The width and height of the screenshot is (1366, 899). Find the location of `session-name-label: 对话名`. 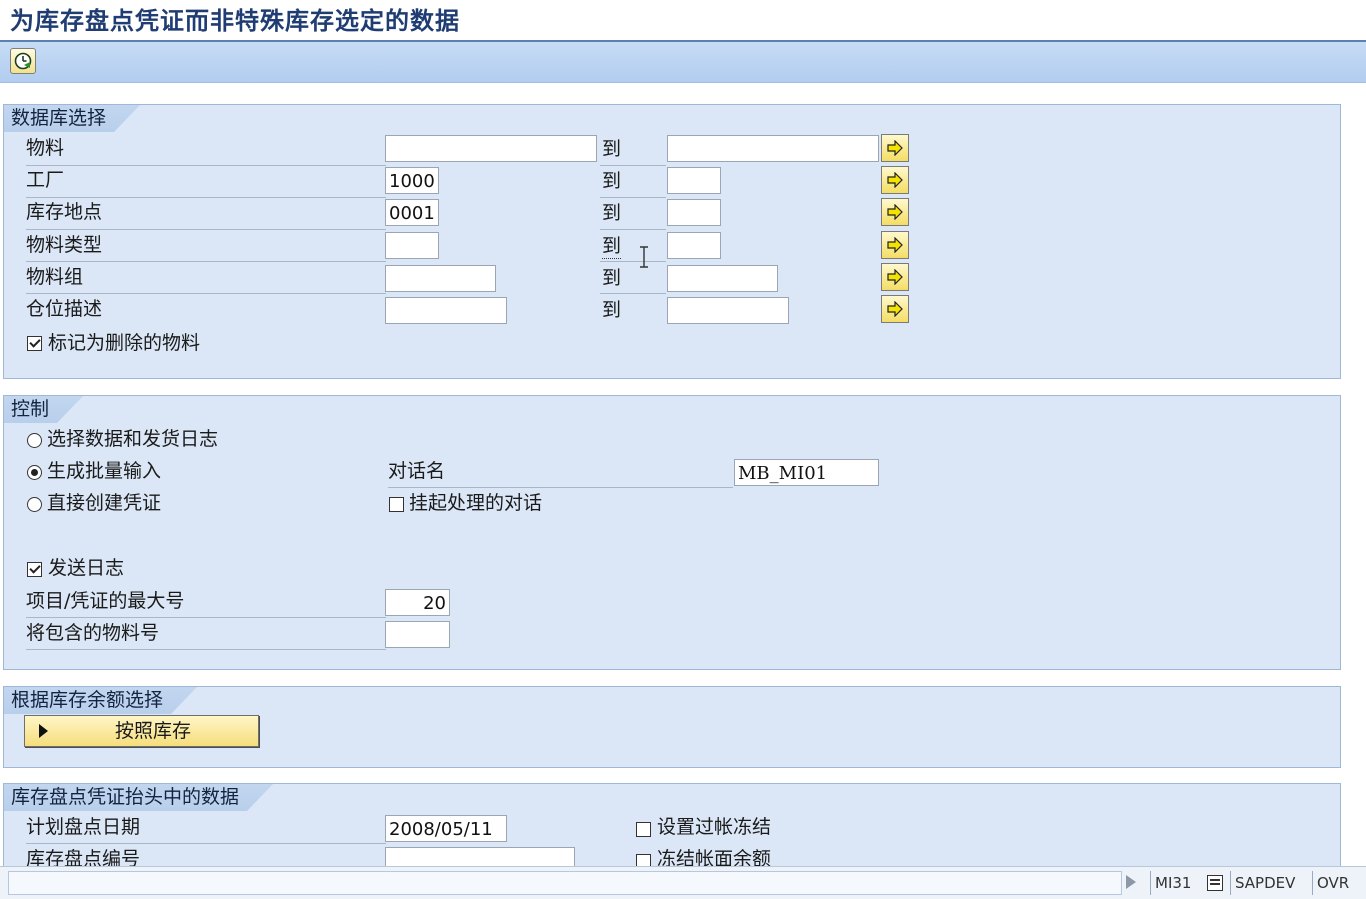

session-name-label: 对话名 is located at coordinates (417, 471).